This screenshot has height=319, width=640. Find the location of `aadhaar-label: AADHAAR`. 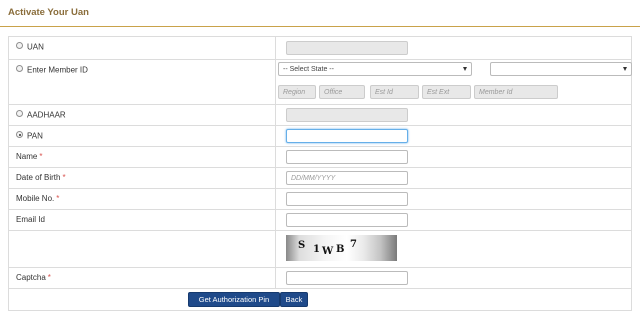

aadhaar-label: AADHAAR is located at coordinates (46, 115).